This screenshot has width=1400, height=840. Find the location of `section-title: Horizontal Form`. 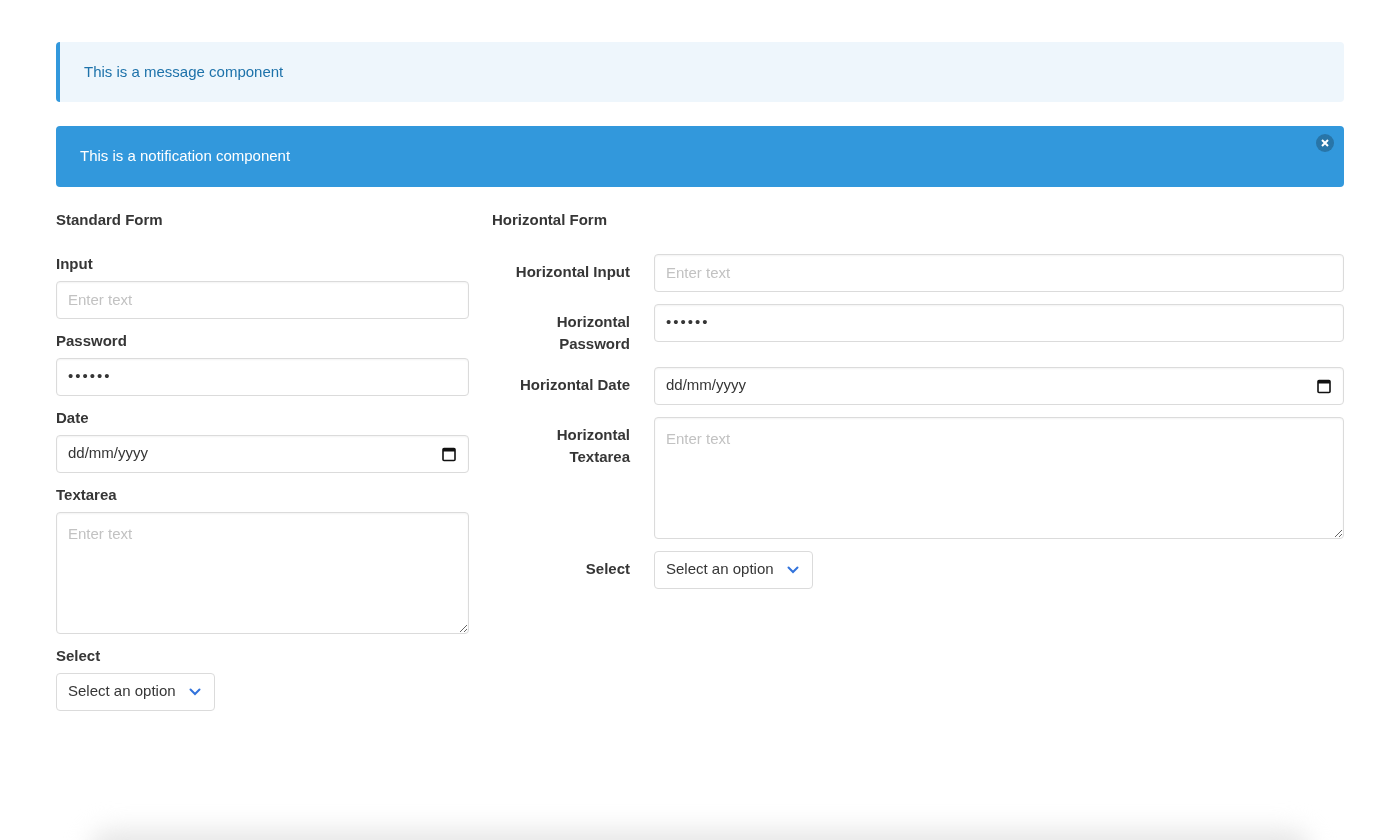

section-title: Horizontal Form is located at coordinates (550, 220).